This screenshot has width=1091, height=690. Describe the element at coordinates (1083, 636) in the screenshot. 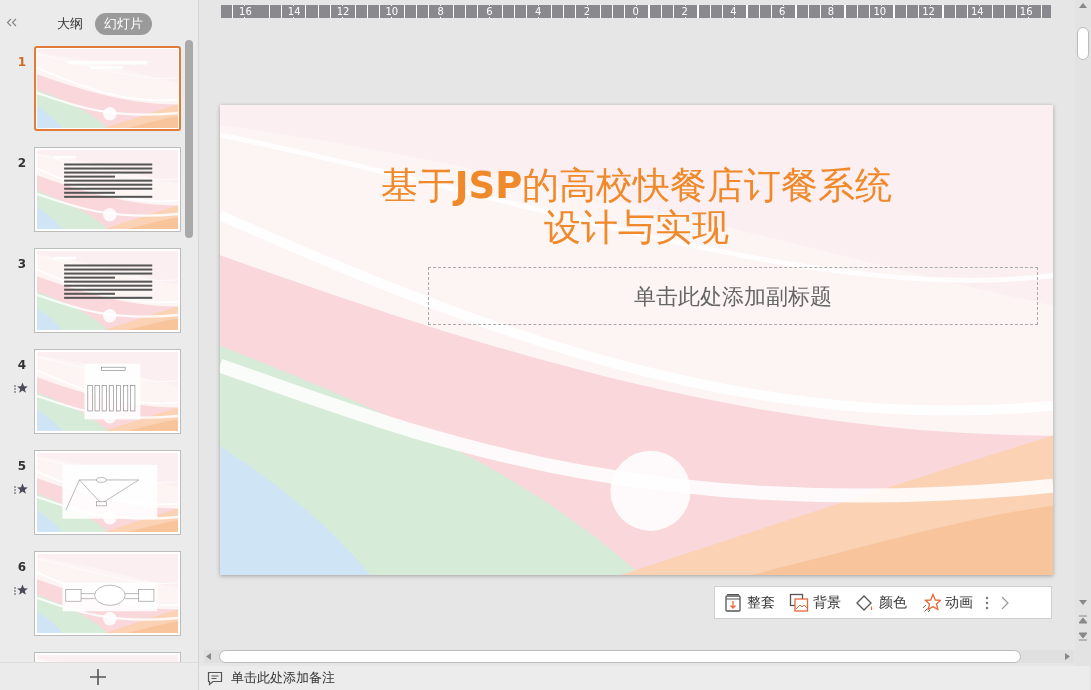

I see `next-page-icon` at that location.